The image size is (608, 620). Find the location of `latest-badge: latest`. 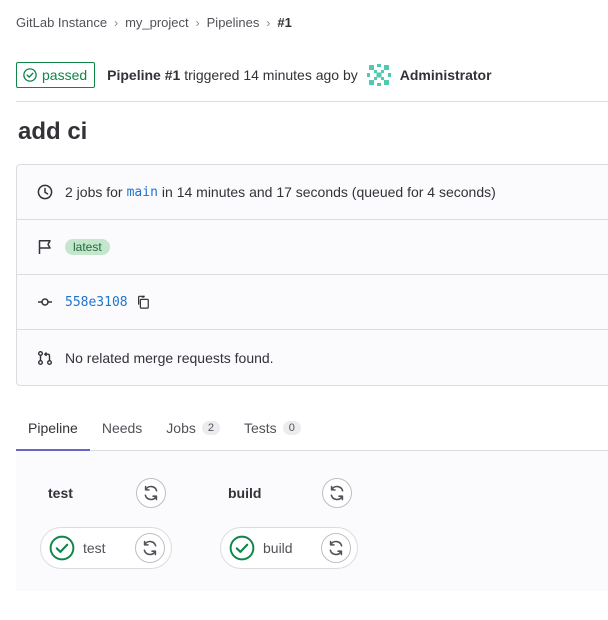

latest-badge: latest is located at coordinates (87, 247).